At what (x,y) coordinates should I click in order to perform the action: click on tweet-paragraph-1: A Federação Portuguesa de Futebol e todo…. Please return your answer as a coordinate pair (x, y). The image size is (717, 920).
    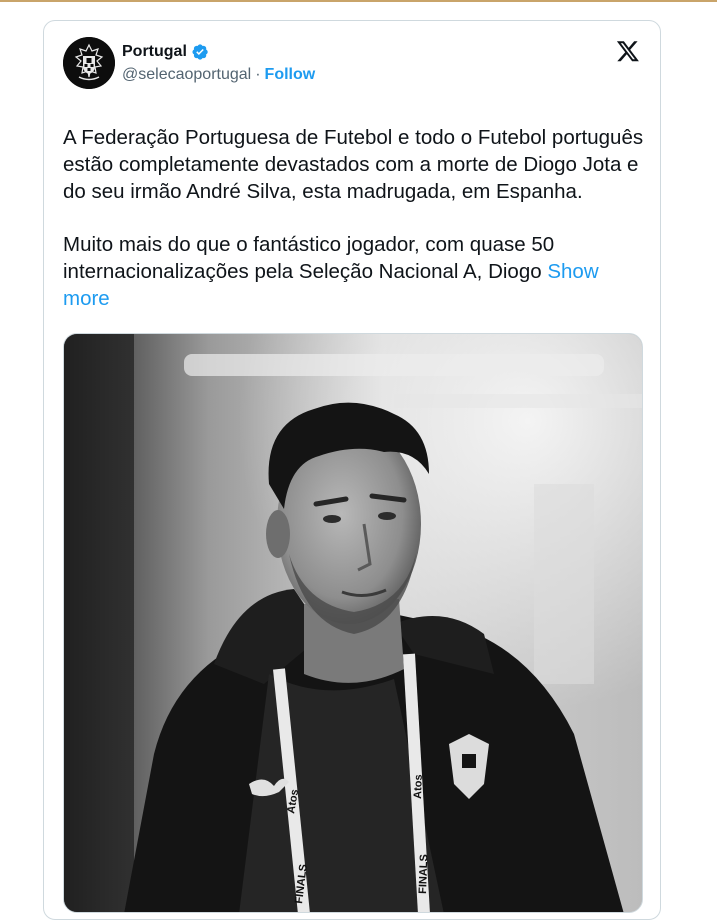
    Looking at the image, I should click on (353, 164).